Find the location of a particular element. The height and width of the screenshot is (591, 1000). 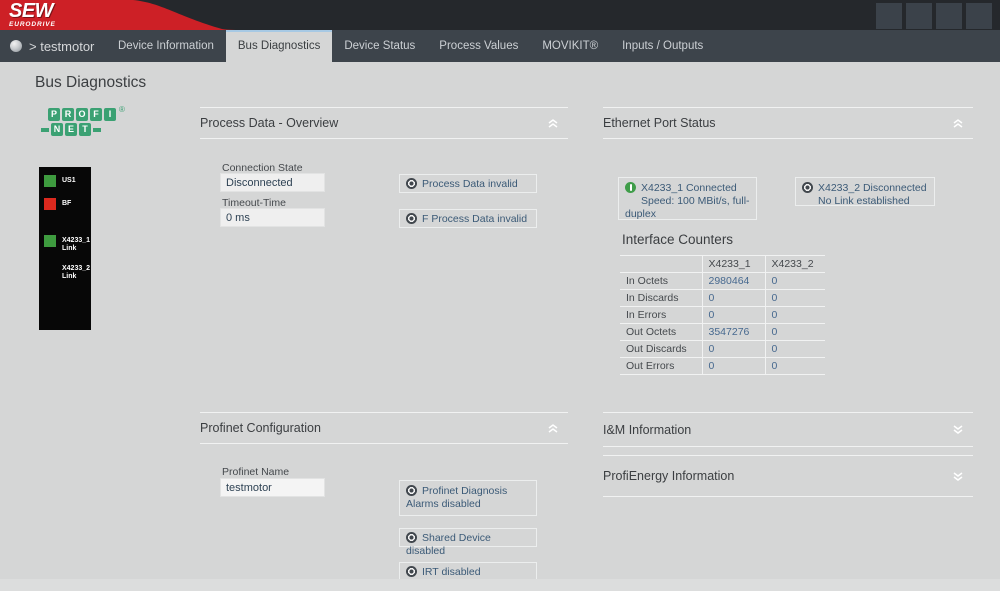

connected-info-icon is located at coordinates (630, 187).